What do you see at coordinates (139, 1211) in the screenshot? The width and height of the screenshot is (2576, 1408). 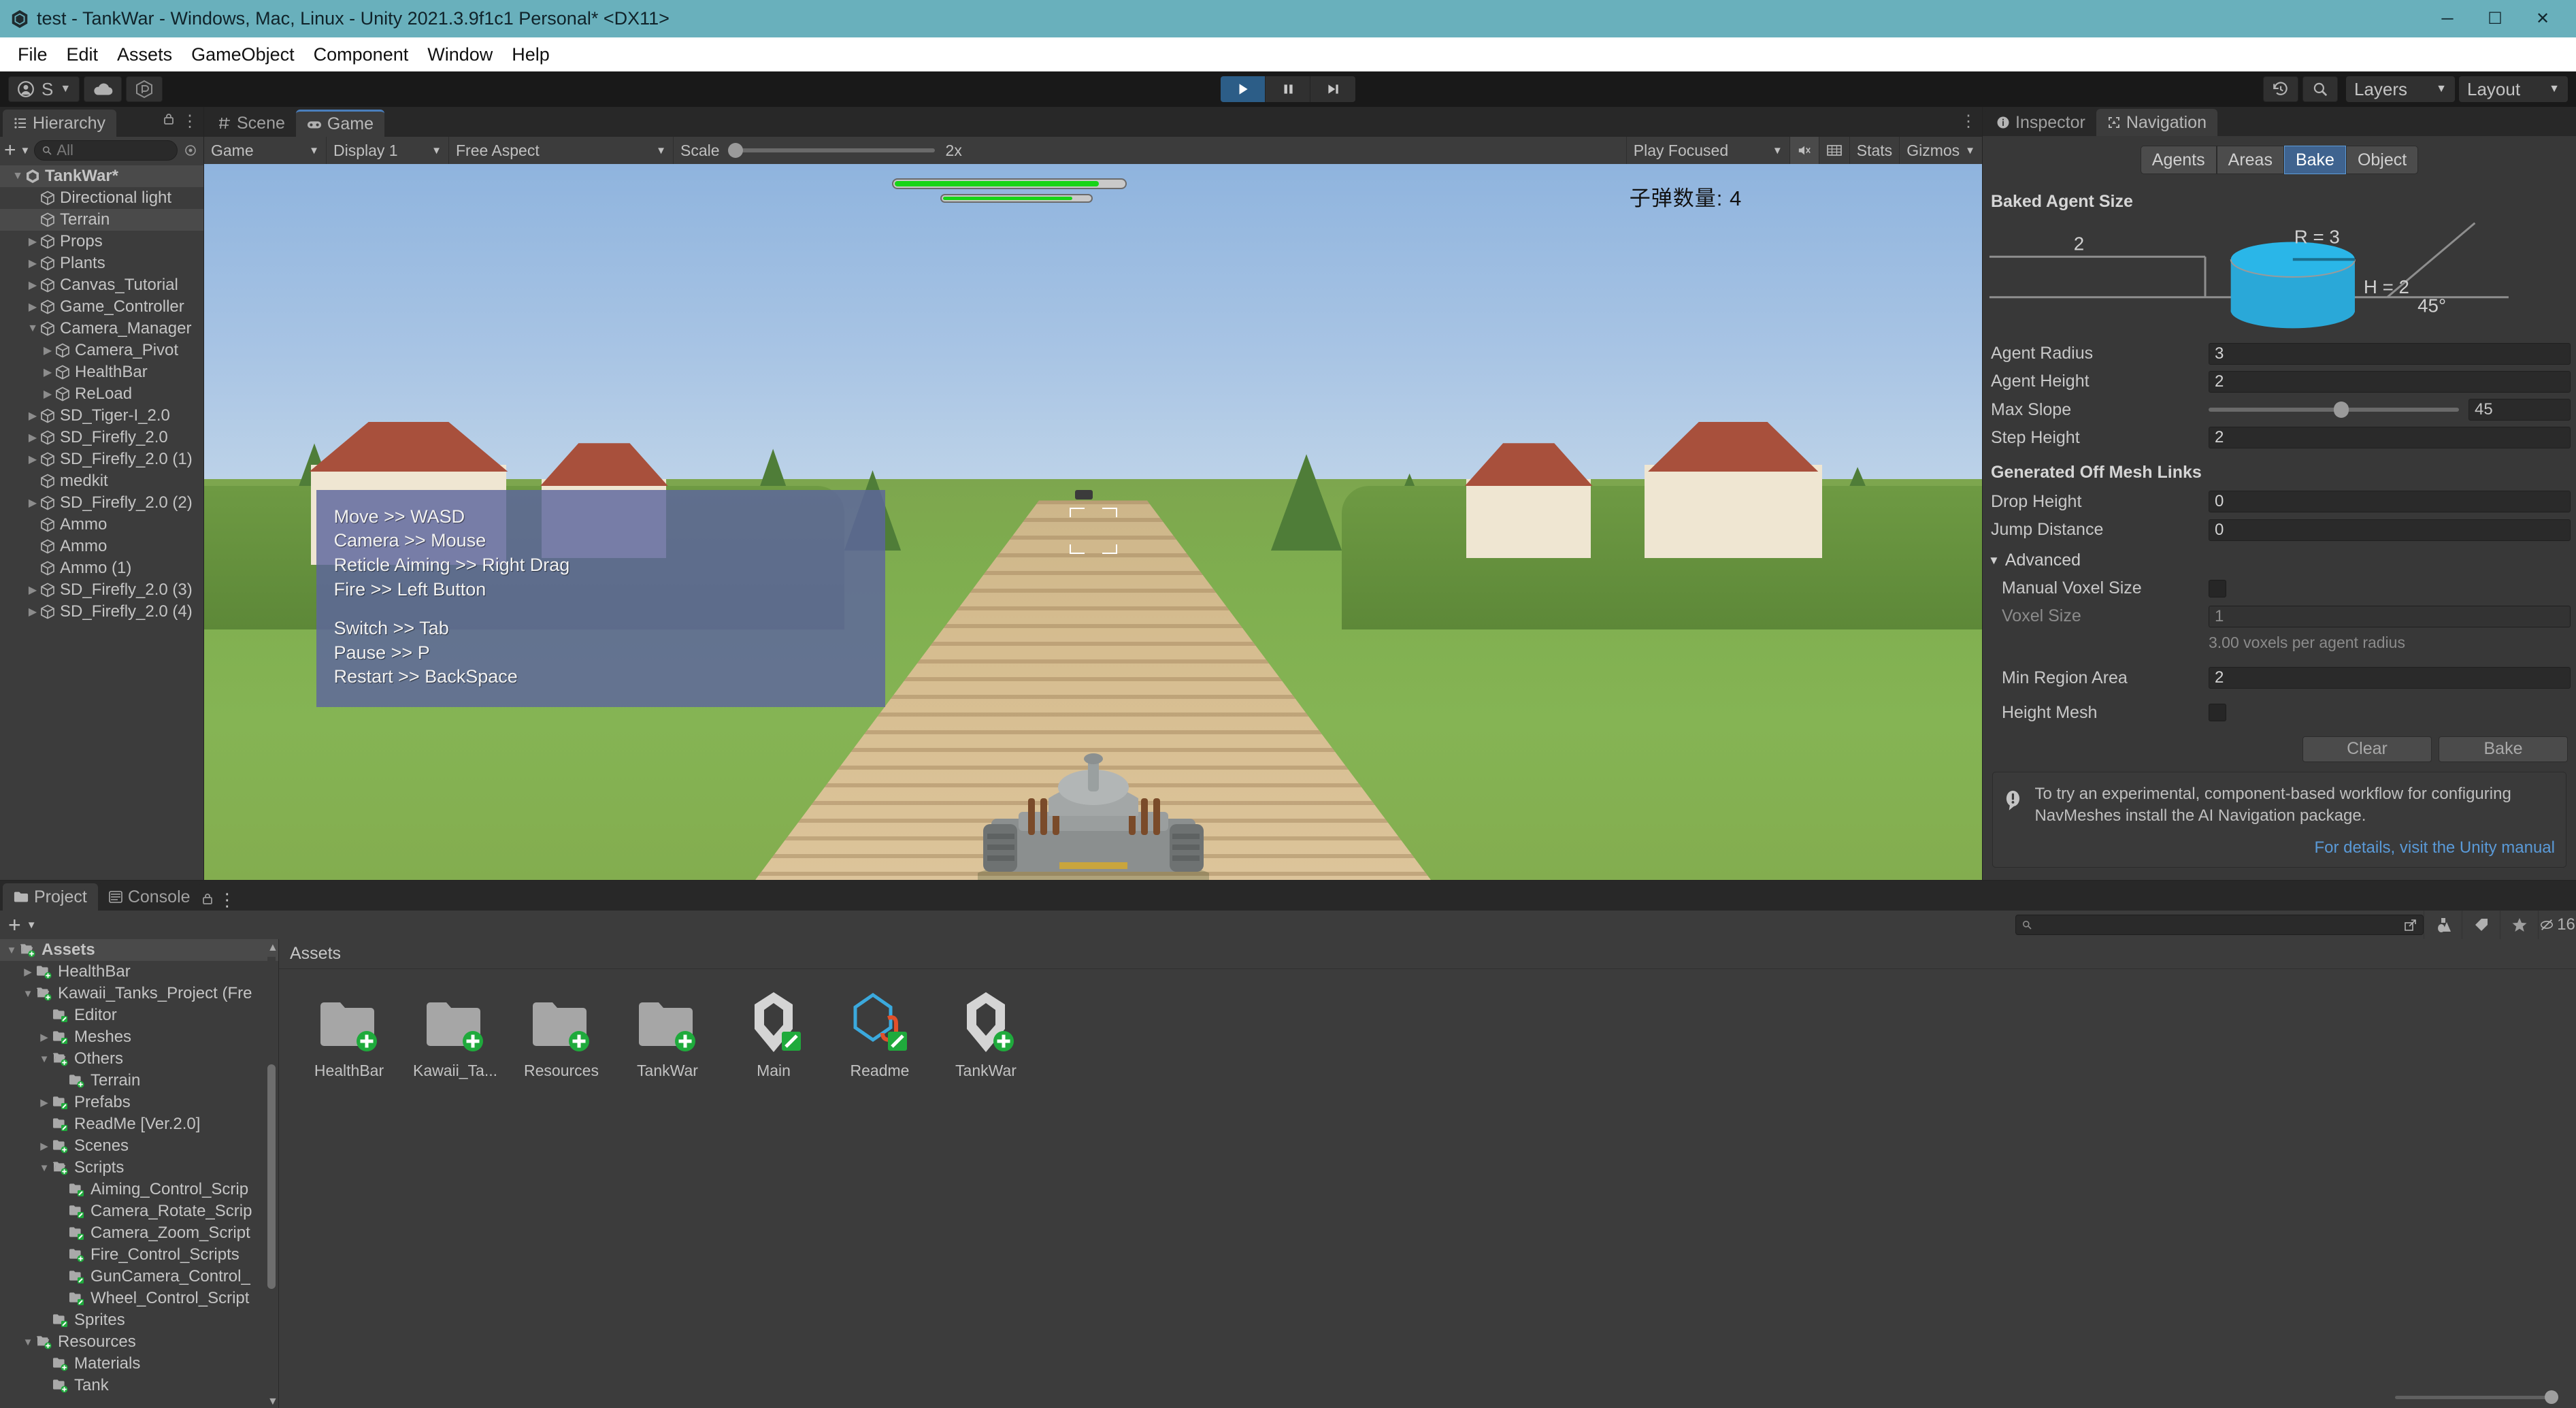 I see `project-tree-item-camera-rotate-scrip: Camera_Rotate_Scrip` at bounding box center [139, 1211].